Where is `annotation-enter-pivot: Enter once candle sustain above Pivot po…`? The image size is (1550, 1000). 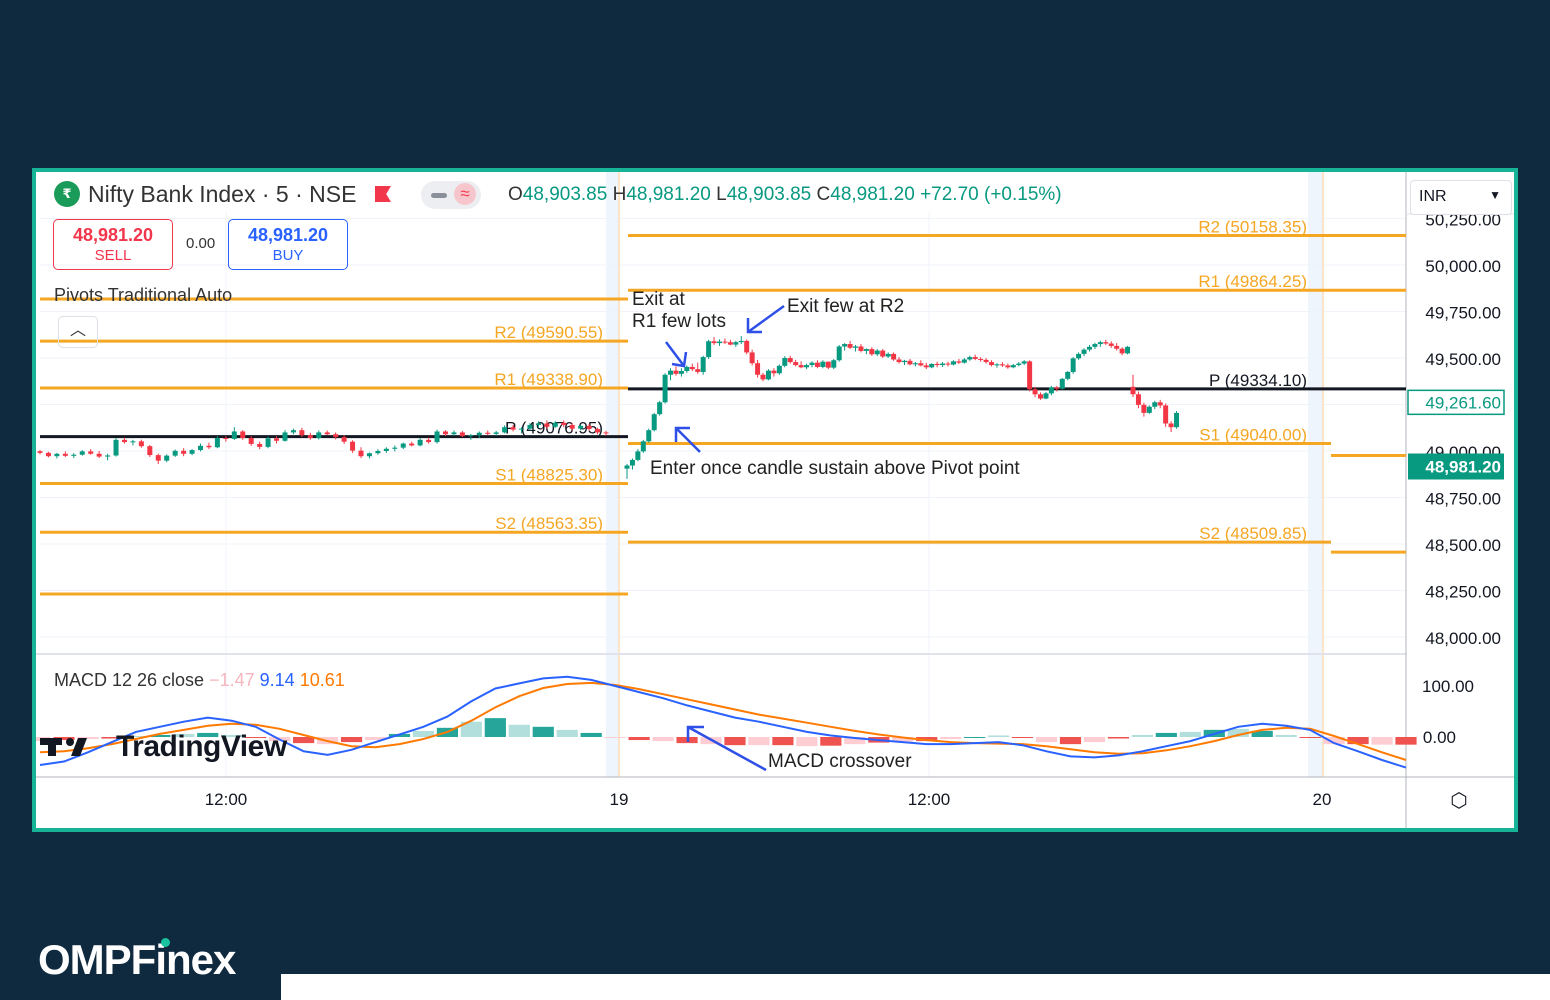 annotation-enter-pivot: Enter once candle sustain above Pivot po… is located at coordinates (835, 468).